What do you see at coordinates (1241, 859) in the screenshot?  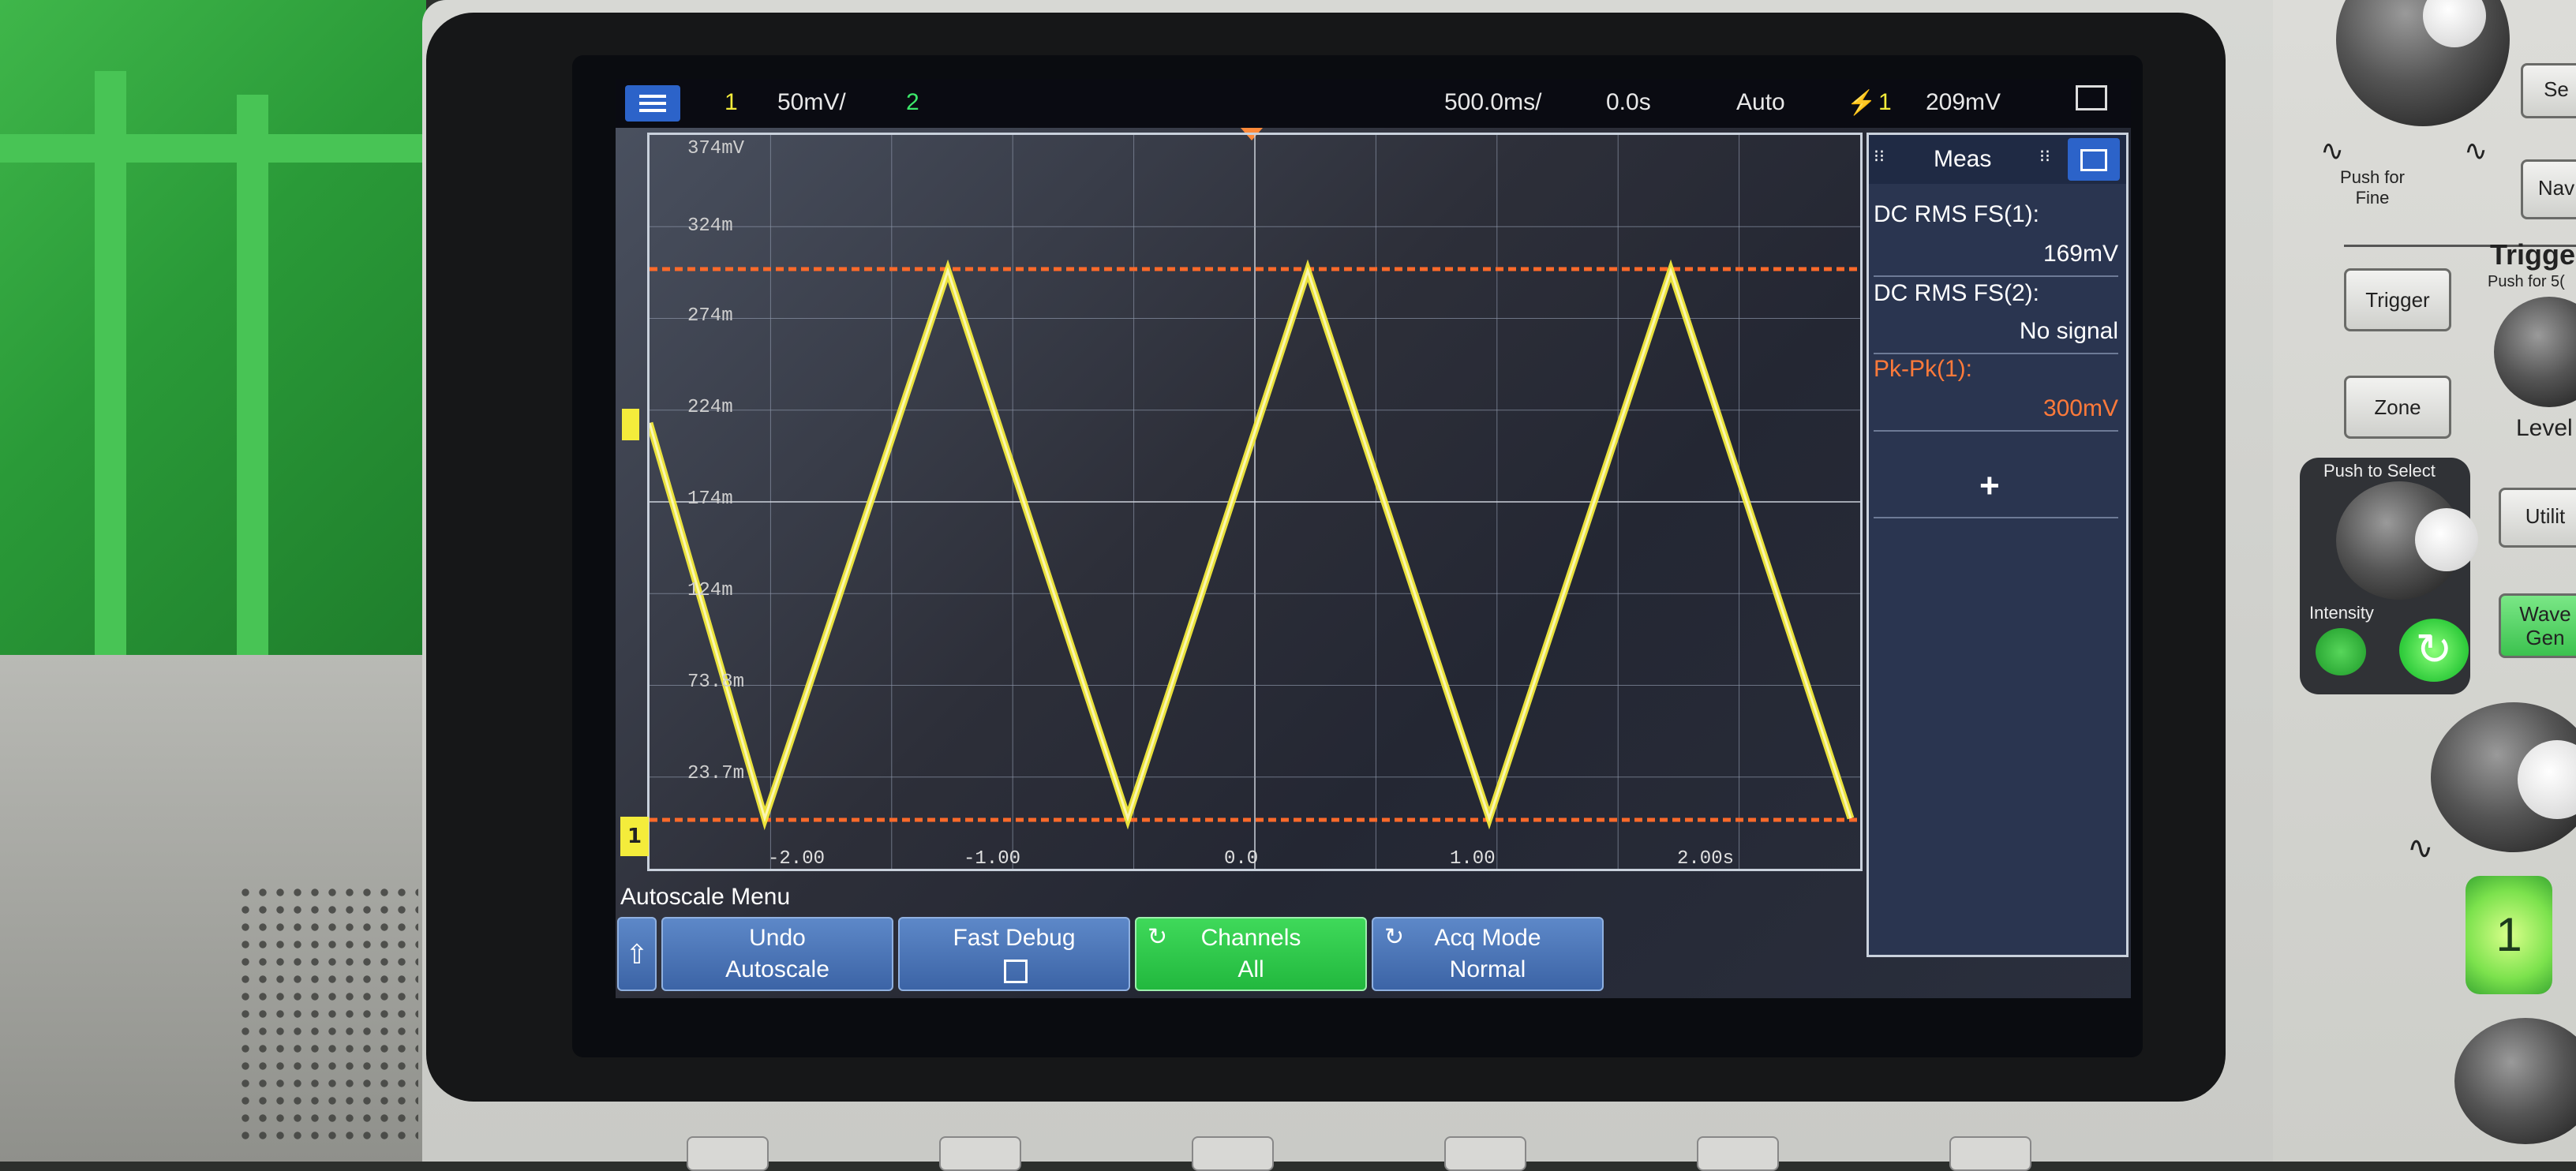 I see `x-label: 0.0` at bounding box center [1241, 859].